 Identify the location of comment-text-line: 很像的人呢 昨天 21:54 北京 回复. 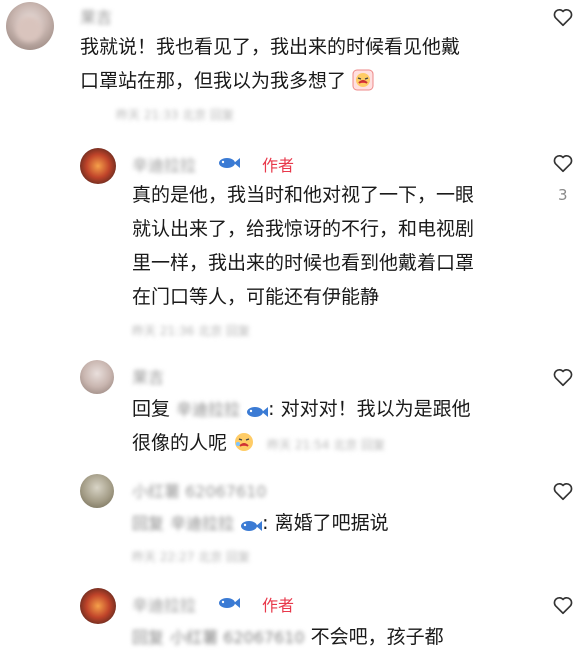
(258, 445).